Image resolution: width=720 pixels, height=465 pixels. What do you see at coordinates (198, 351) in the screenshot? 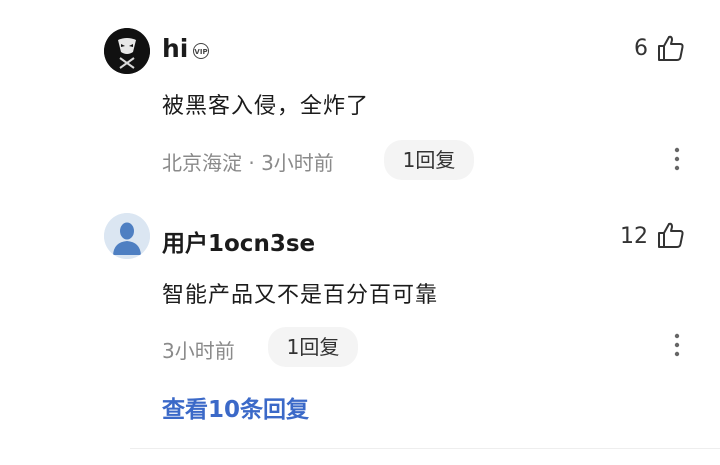
I see `comment-meta: 3小时前` at bounding box center [198, 351].